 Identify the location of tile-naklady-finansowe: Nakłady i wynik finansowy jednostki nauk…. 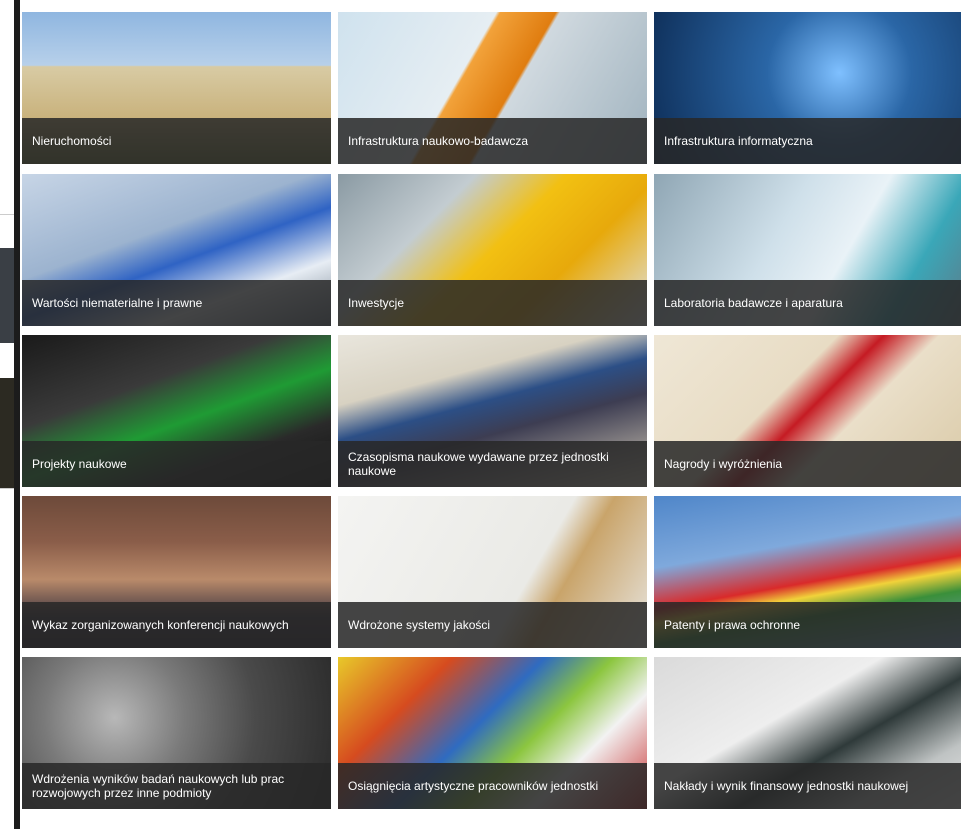
(807, 733).